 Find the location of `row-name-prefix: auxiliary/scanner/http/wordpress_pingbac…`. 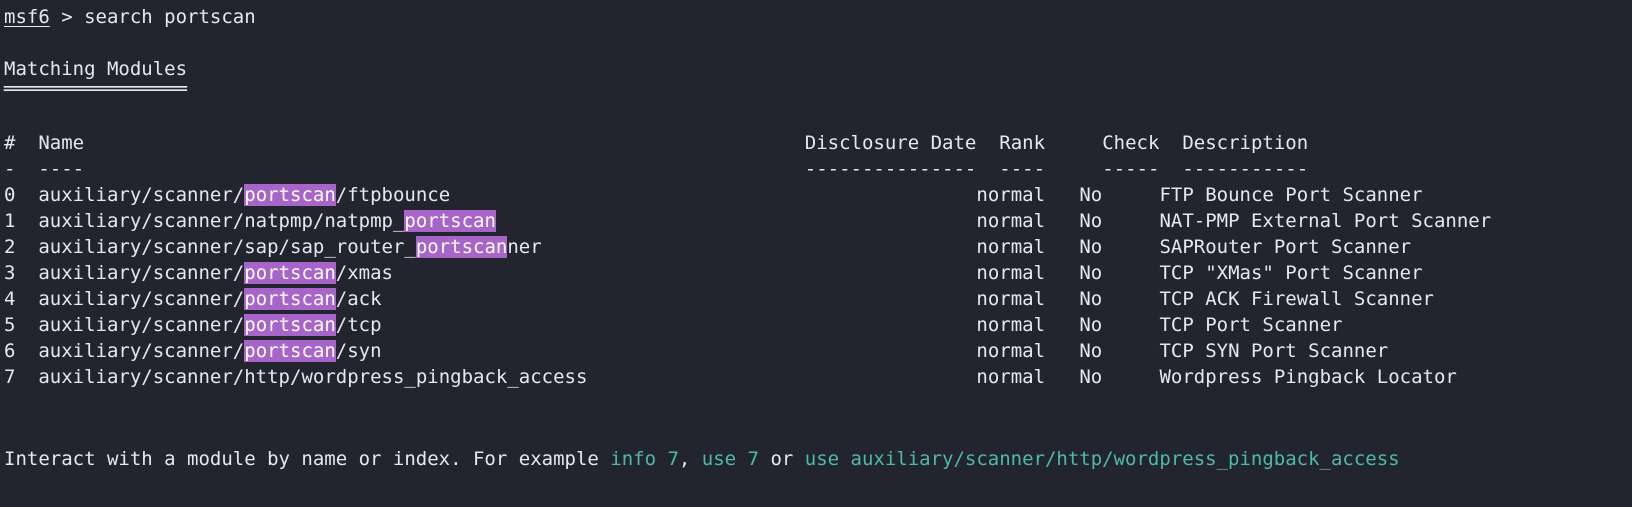

row-name-prefix: auxiliary/scanner/http/wordpress_pingbac… is located at coordinates (313, 377).